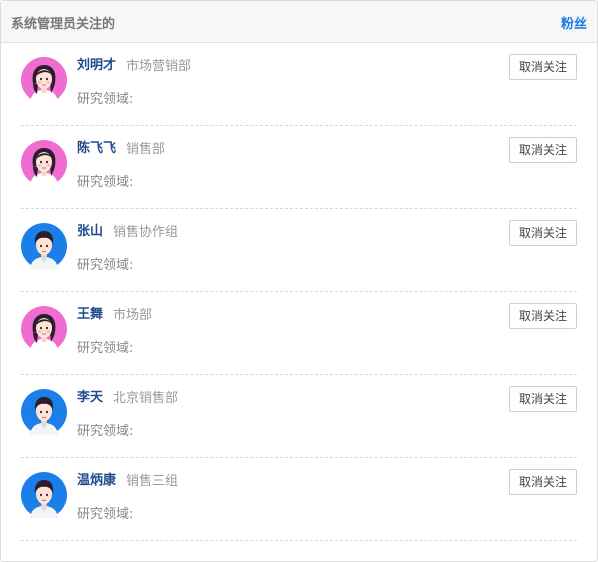 This screenshot has height=562, width=598. I want to click on list-item: 陈飞飞 销售部 研究领域: 取消关注, so click(299, 167).